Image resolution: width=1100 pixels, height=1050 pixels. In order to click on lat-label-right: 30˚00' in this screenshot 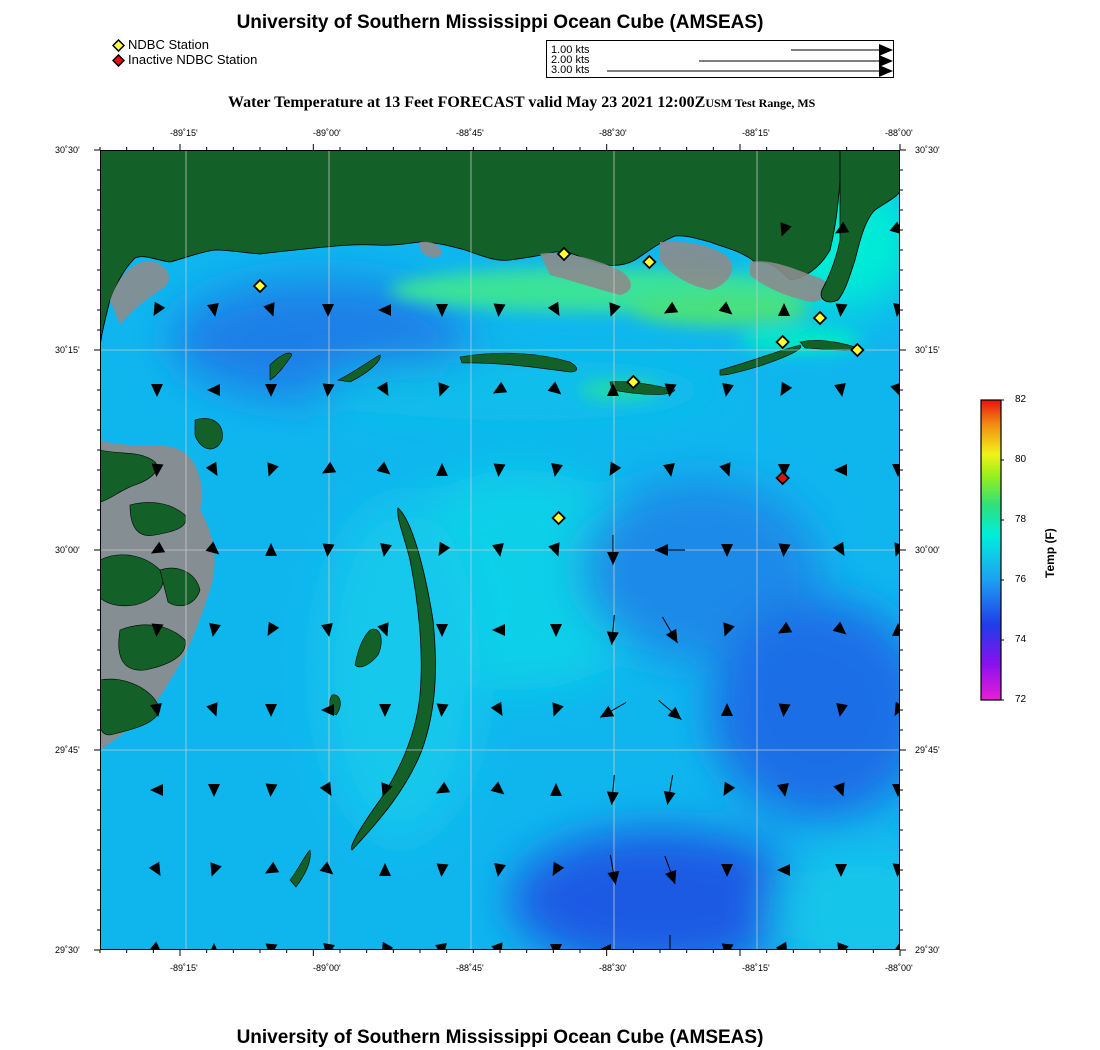, I will do `click(927, 550)`.